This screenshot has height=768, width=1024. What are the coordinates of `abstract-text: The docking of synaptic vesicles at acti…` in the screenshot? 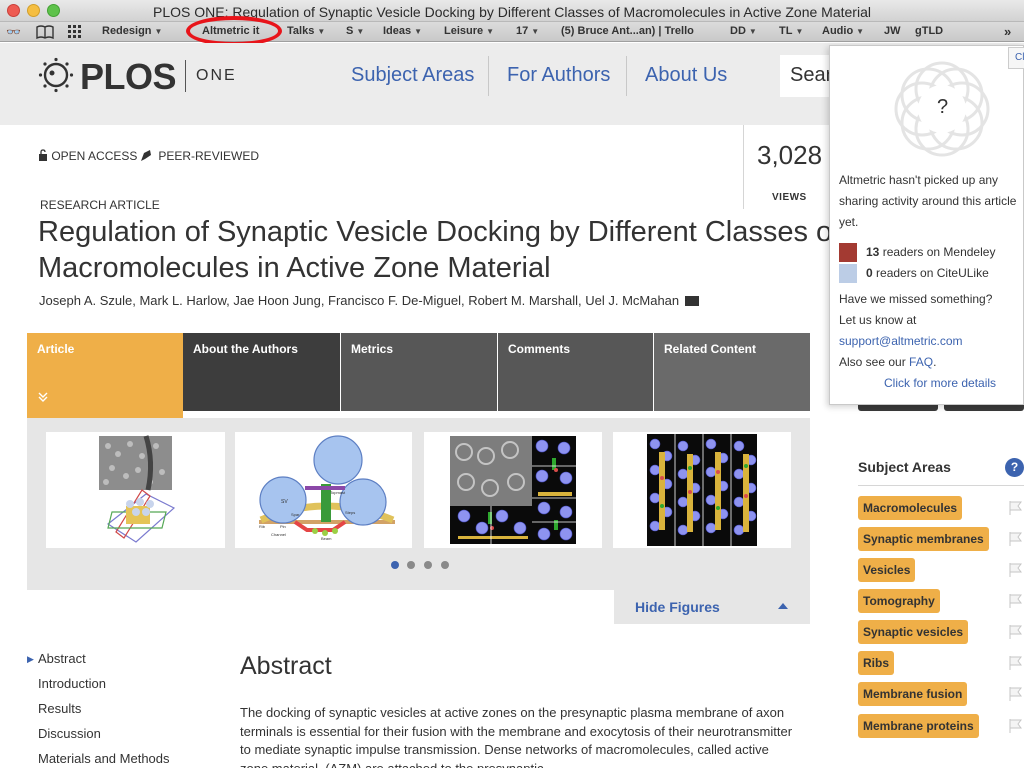 It's located at (516, 736).